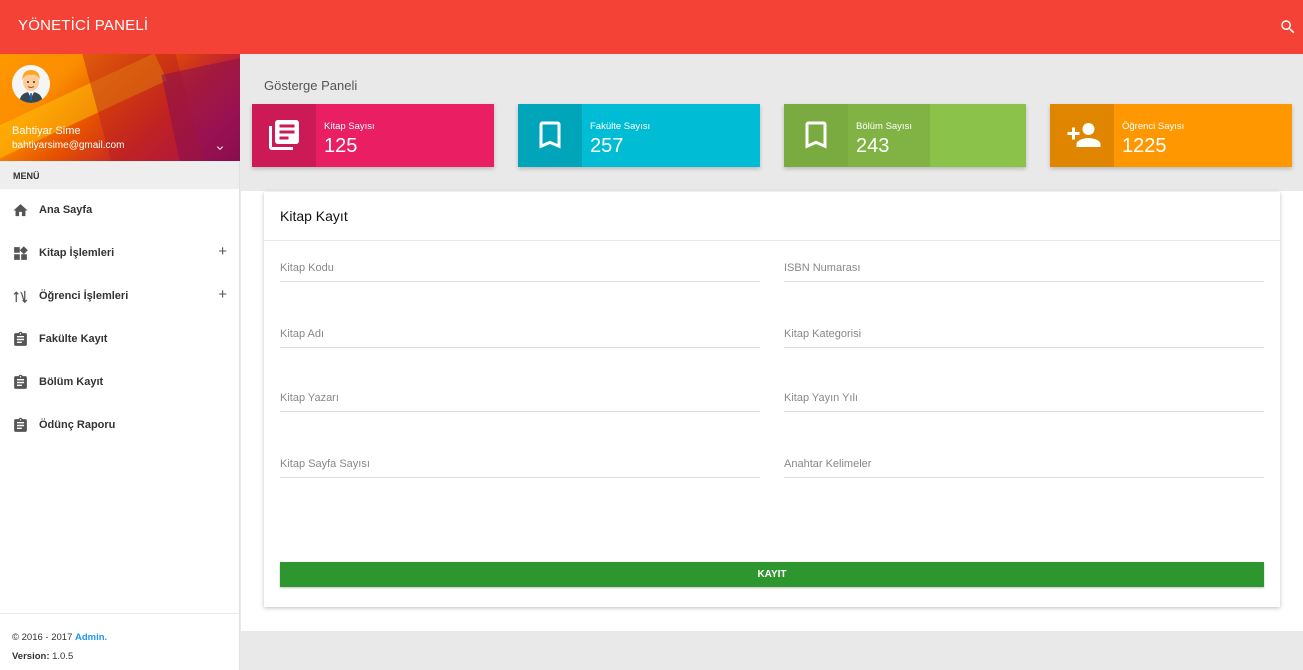  I want to click on version-label: Version:, so click(31, 656).